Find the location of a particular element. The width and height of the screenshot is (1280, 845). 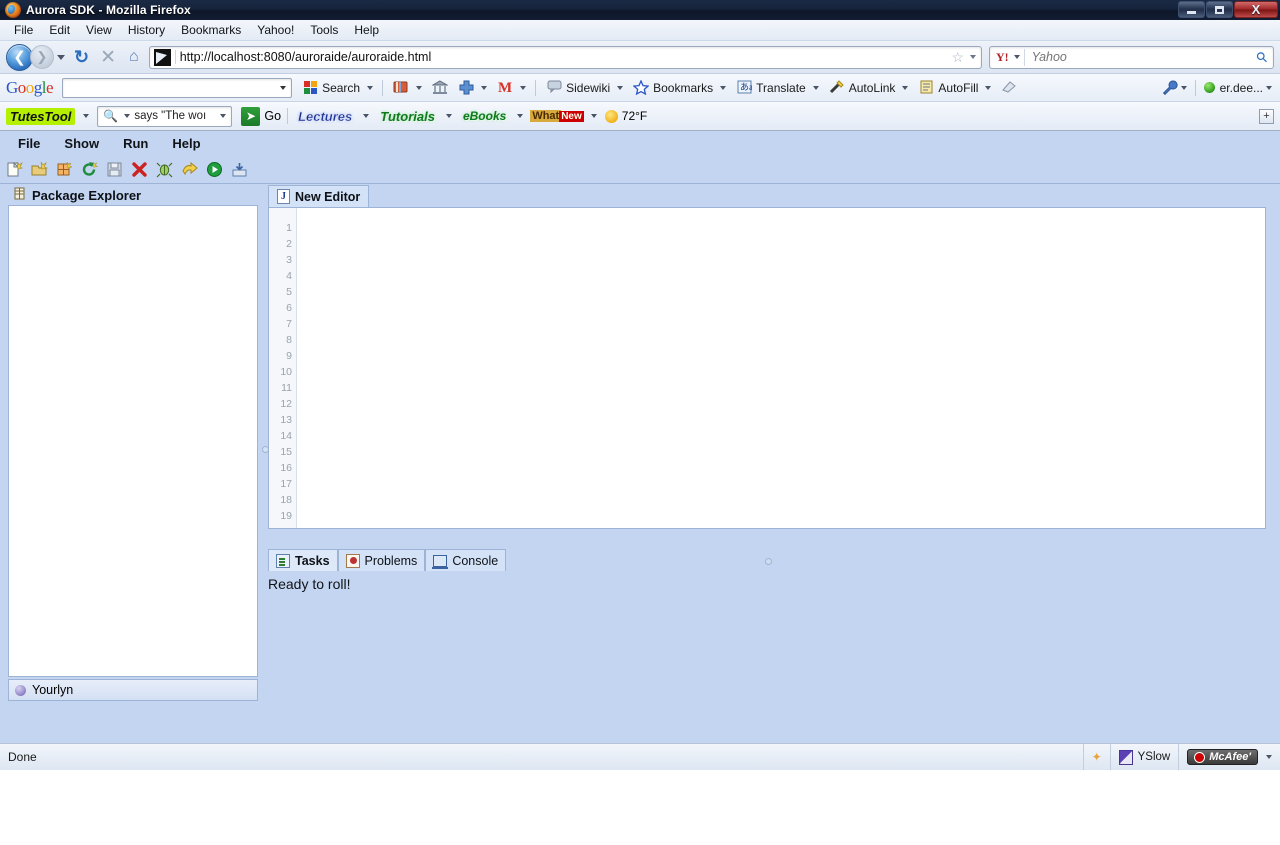

maximize-button is located at coordinates (1219, 9).